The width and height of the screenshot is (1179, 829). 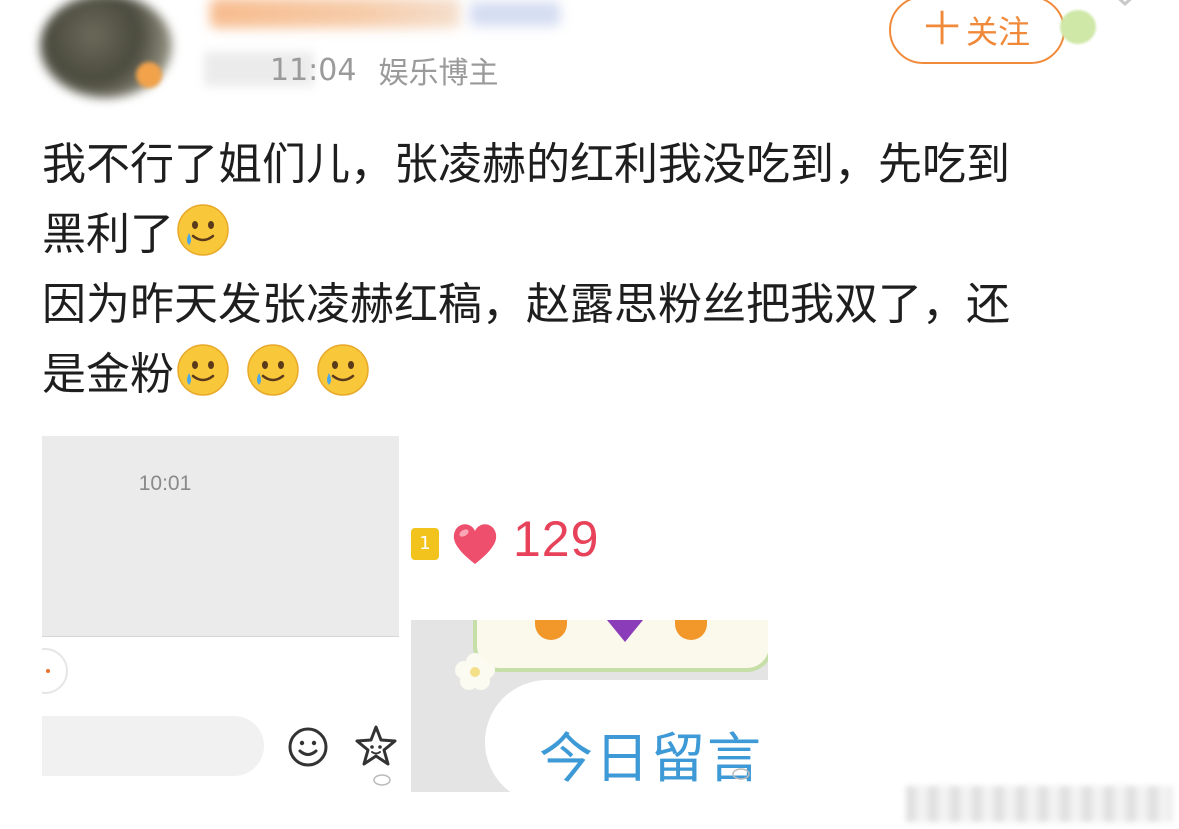 I want to click on plus-icon: 十, so click(x=941, y=29).